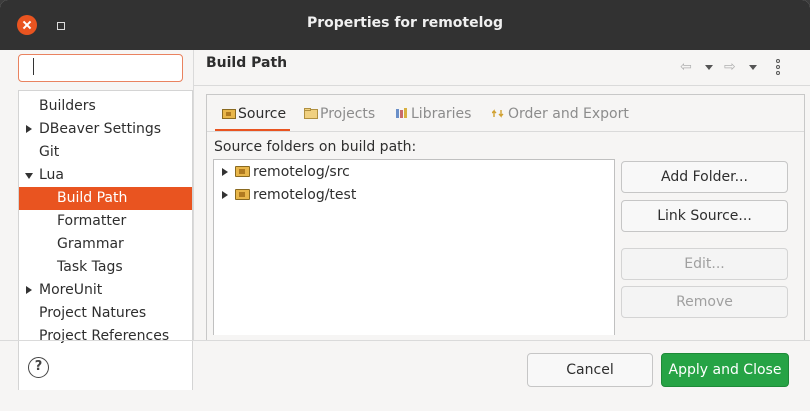  What do you see at coordinates (49, 152) in the screenshot?
I see `tree-item-label: Git` at bounding box center [49, 152].